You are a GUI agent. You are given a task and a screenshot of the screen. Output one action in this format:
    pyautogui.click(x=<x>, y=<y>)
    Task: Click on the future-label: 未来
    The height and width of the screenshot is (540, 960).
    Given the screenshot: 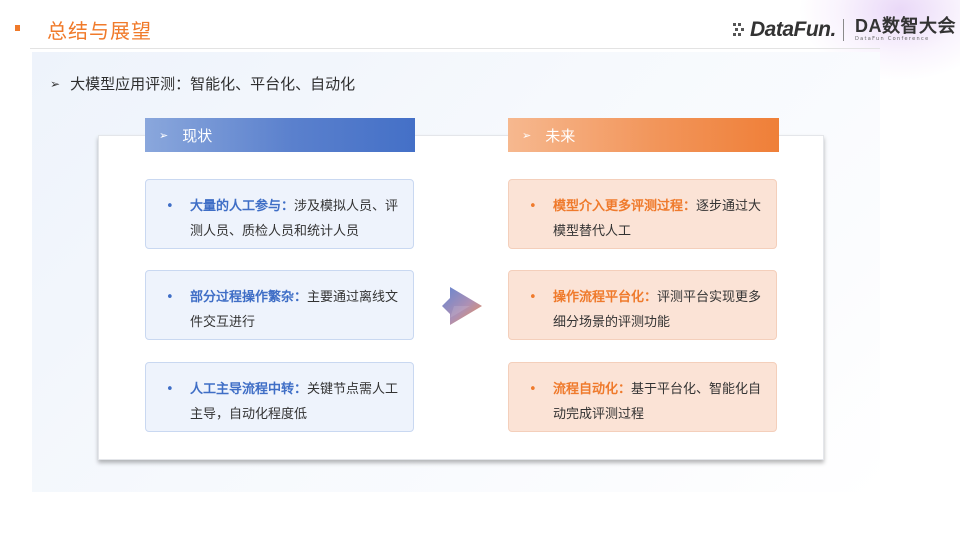 What is the action you would take?
    pyautogui.click(x=560, y=135)
    